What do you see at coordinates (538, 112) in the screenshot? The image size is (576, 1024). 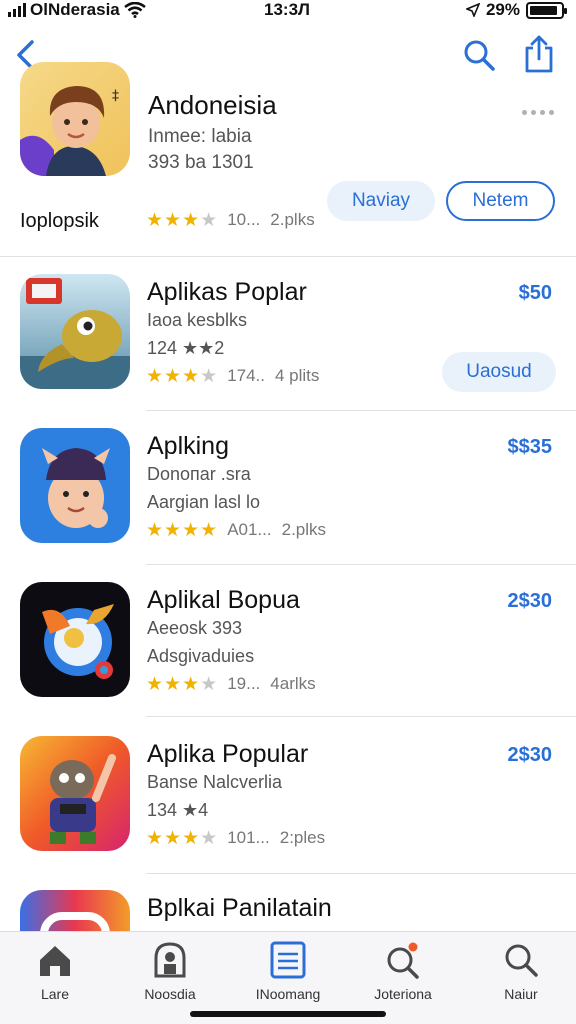 I see `more-options-icon` at bounding box center [538, 112].